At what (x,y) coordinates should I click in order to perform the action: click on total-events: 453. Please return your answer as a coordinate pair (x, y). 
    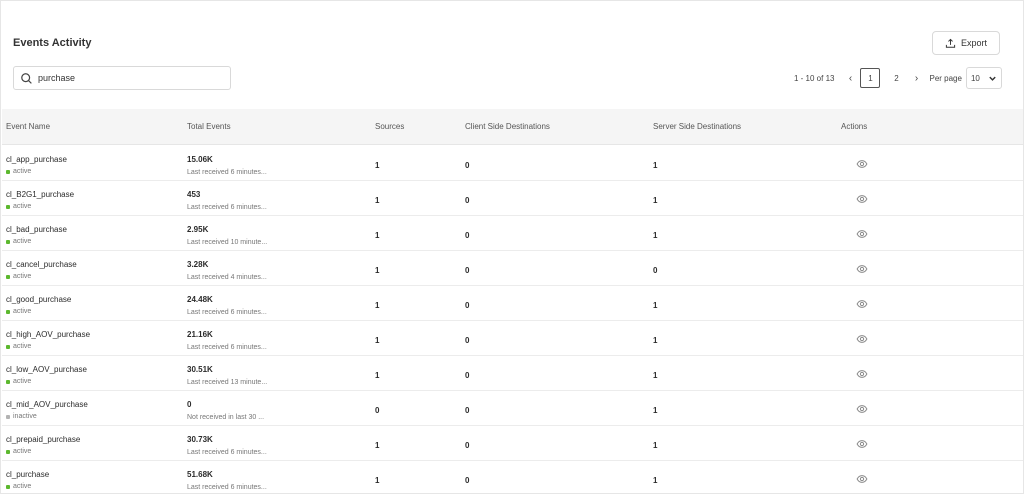
    Looking at the image, I should click on (194, 194).